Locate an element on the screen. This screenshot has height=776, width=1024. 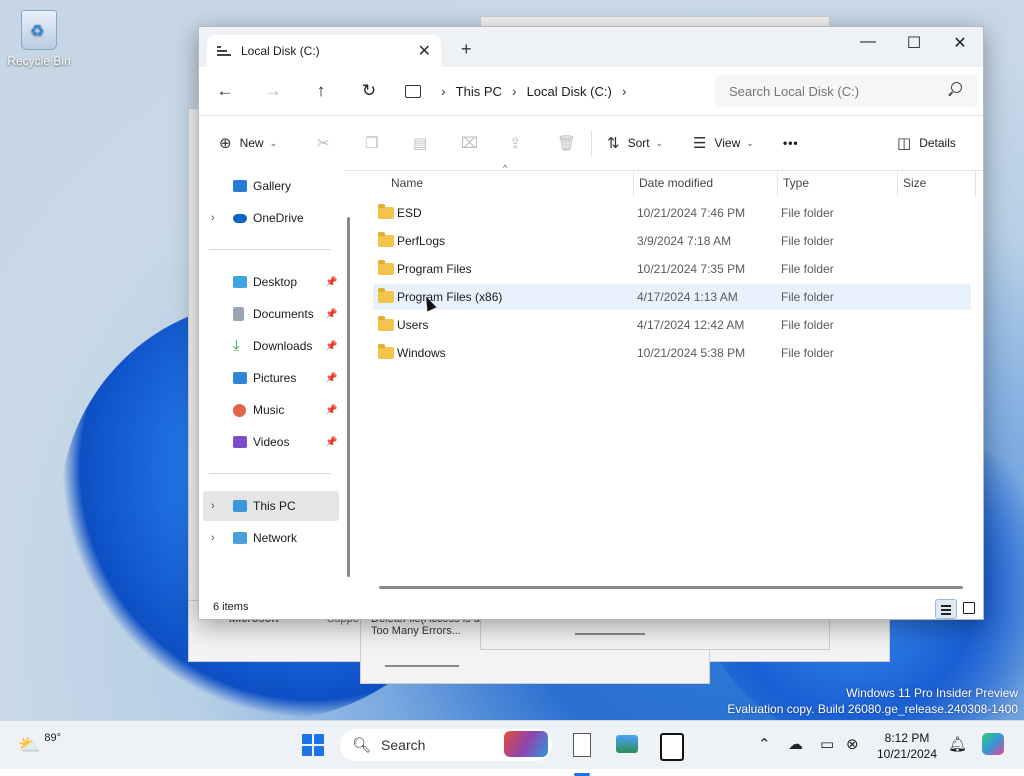
file-date: 4/17/2024 12:42 AM is located at coordinates (691, 325).